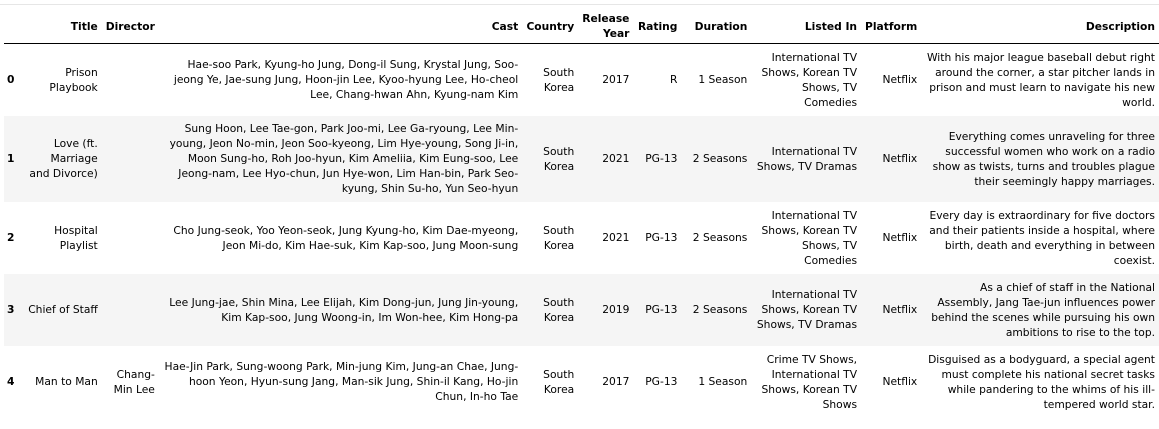  I want to click on cell-listed-in: International TV Shows, TV Dramas, so click(806, 158).